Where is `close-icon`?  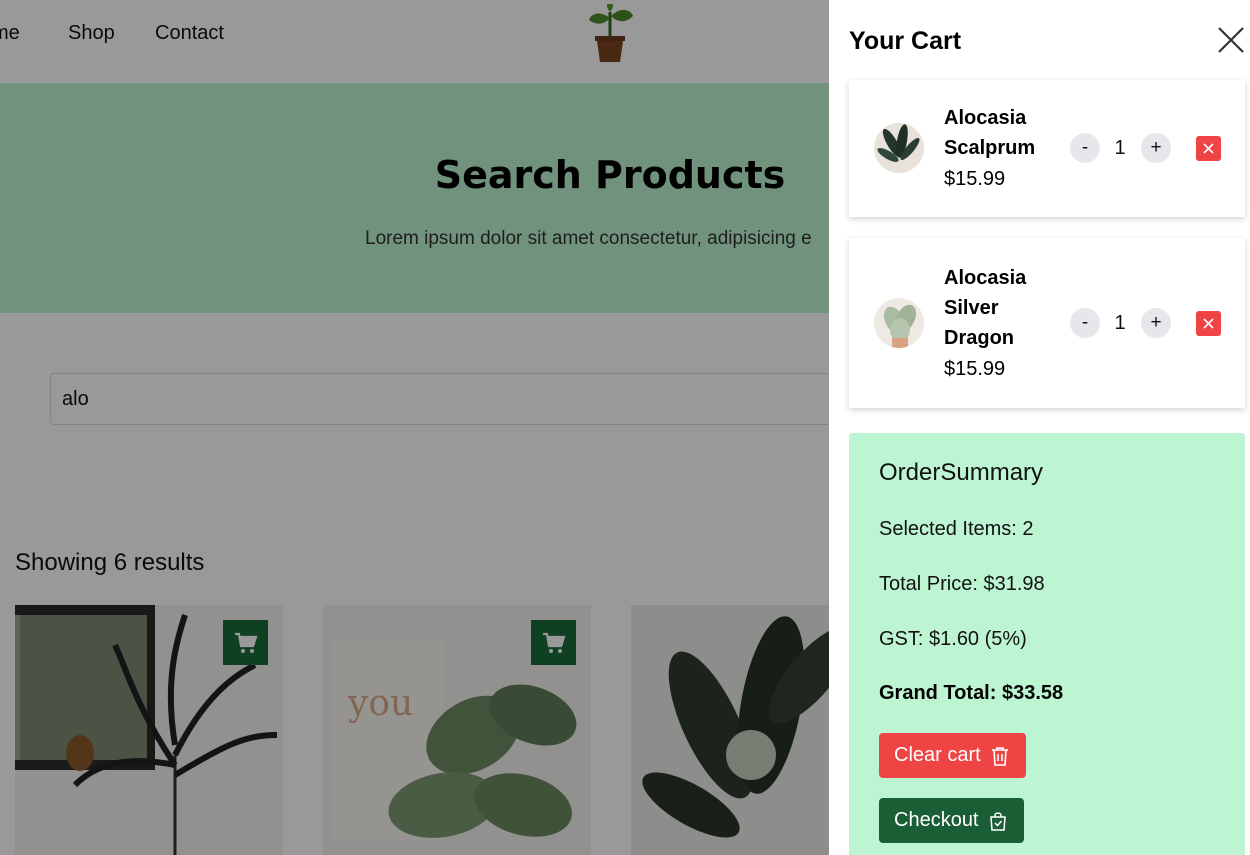
close-icon is located at coordinates (1231, 40).